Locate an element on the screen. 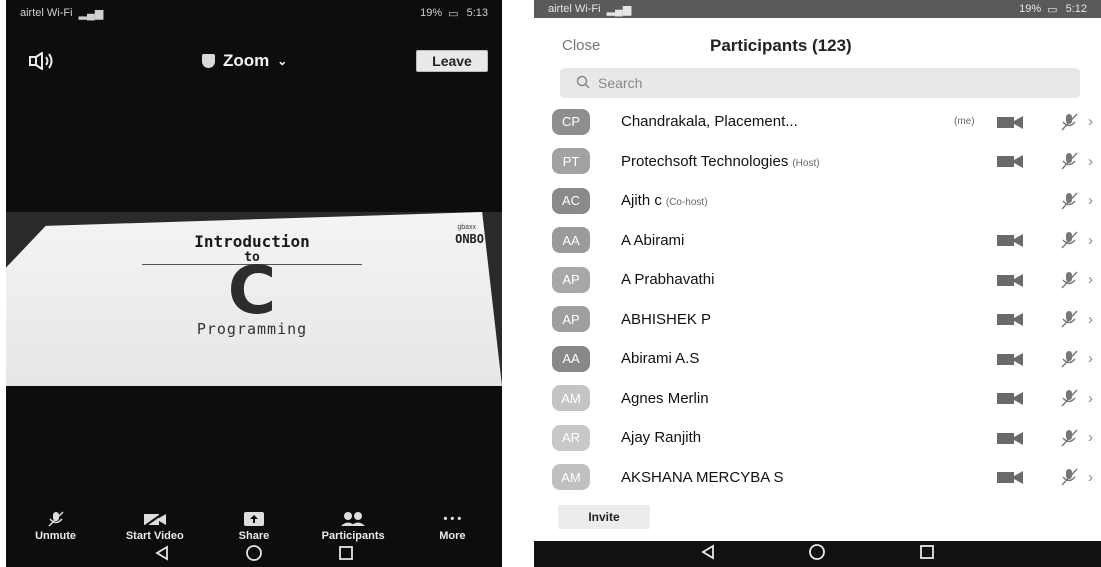  slide-brand: ONBO is located at coordinates (469, 239).